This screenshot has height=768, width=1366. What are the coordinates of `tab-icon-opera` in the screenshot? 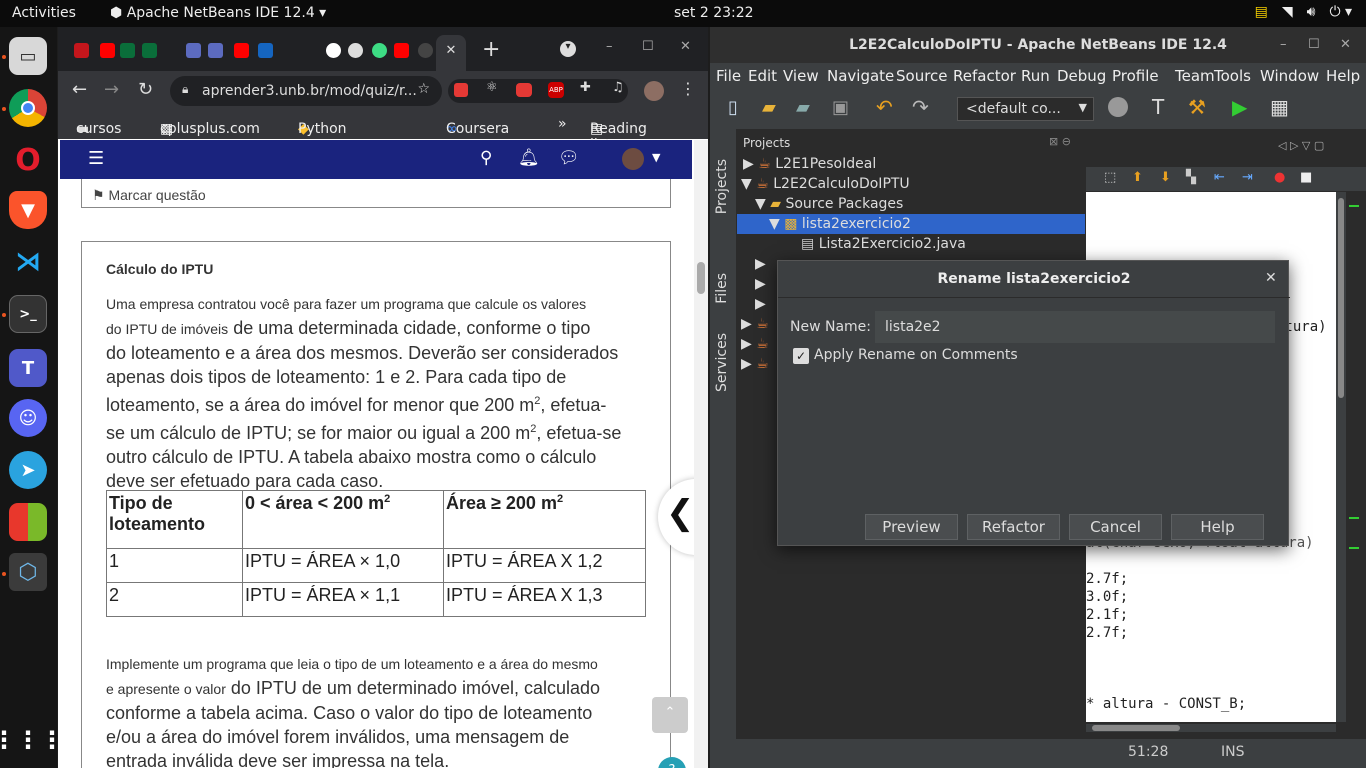 It's located at (81, 50).